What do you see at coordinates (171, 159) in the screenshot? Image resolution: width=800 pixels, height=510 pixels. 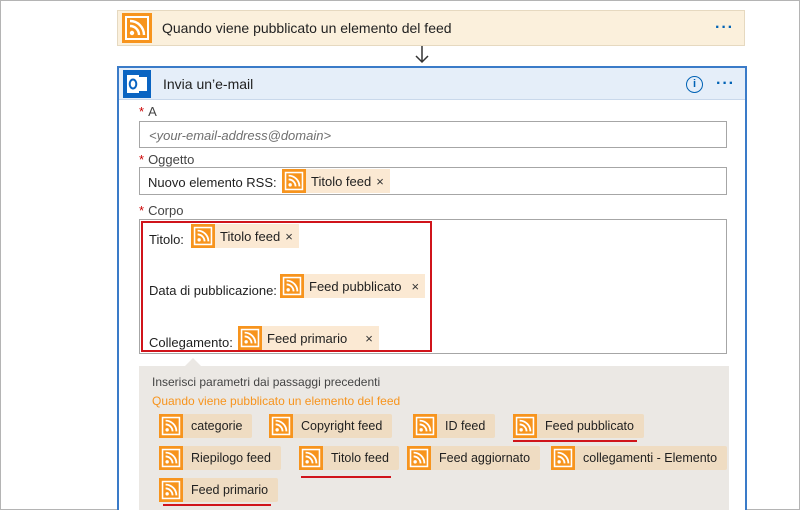 I see `subject-label-text: Oggetto` at bounding box center [171, 159].